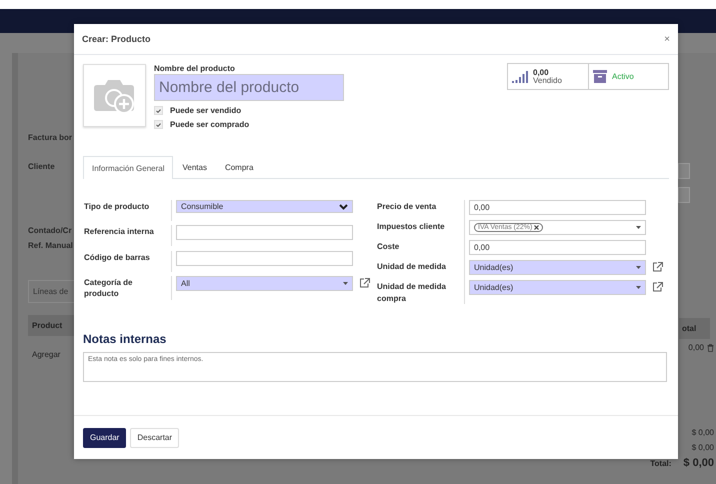 The width and height of the screenshot is (716, 484). What do you see at coordinates (50, 230) in the screenshot?
I see `form-label: Contado/Cr` at bounding box center [50, 230].